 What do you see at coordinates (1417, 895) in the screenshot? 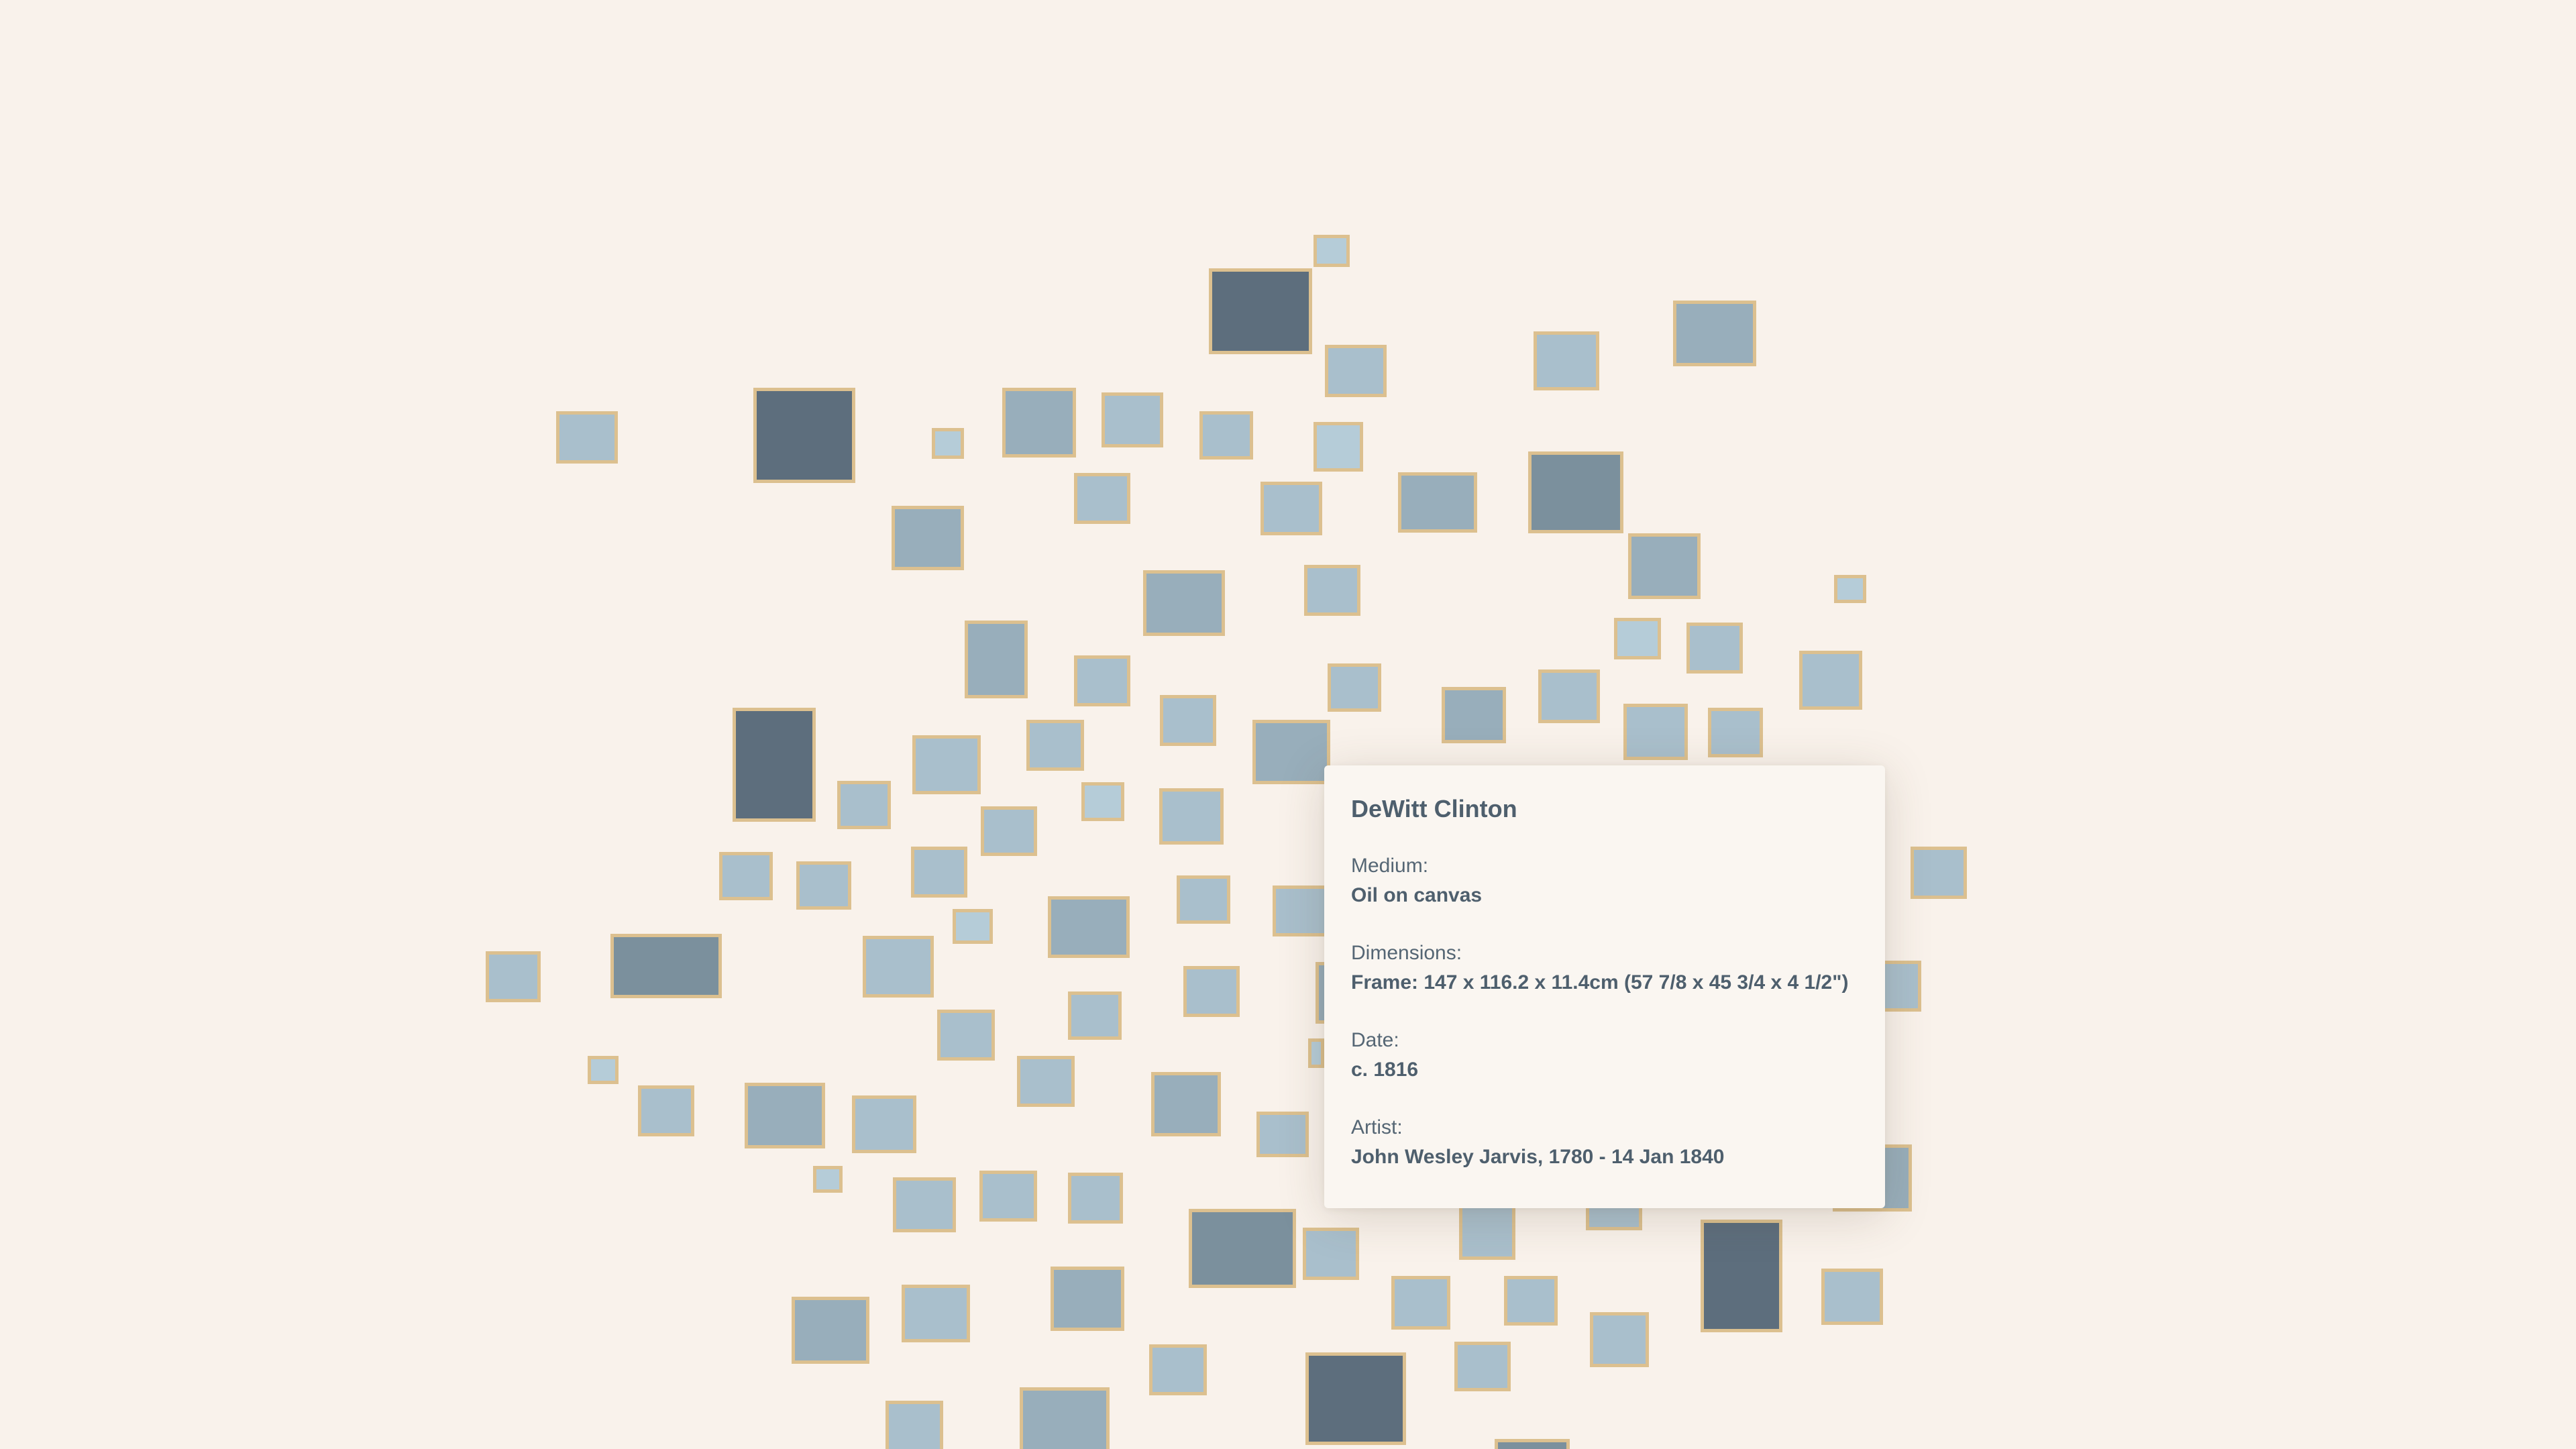
I see `medium-value: Oil on canvas` at bounding box center [1417, 895].